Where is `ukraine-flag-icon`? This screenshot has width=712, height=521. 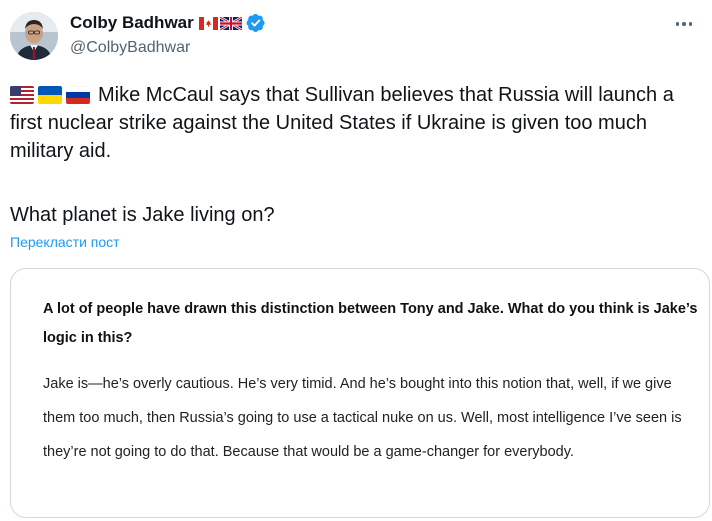 ukraine-flag-icon is located at coordinates (50, 95).